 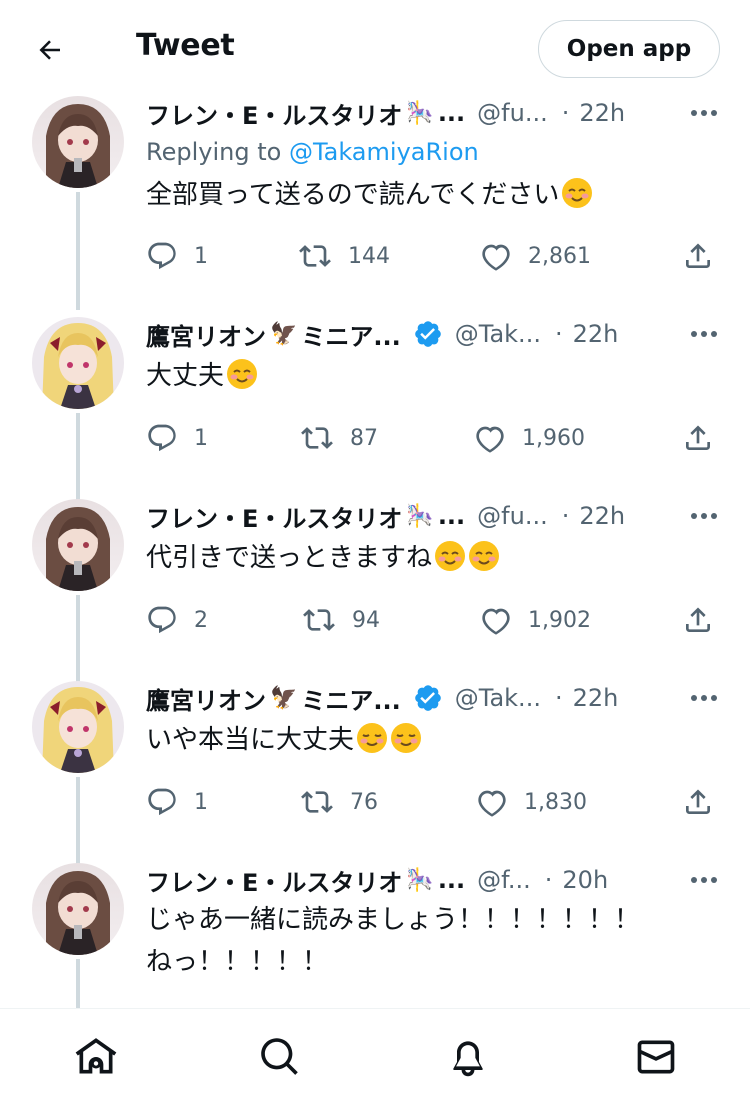 I want to click on open-app-button: Open app, so click(x=629, y=49).